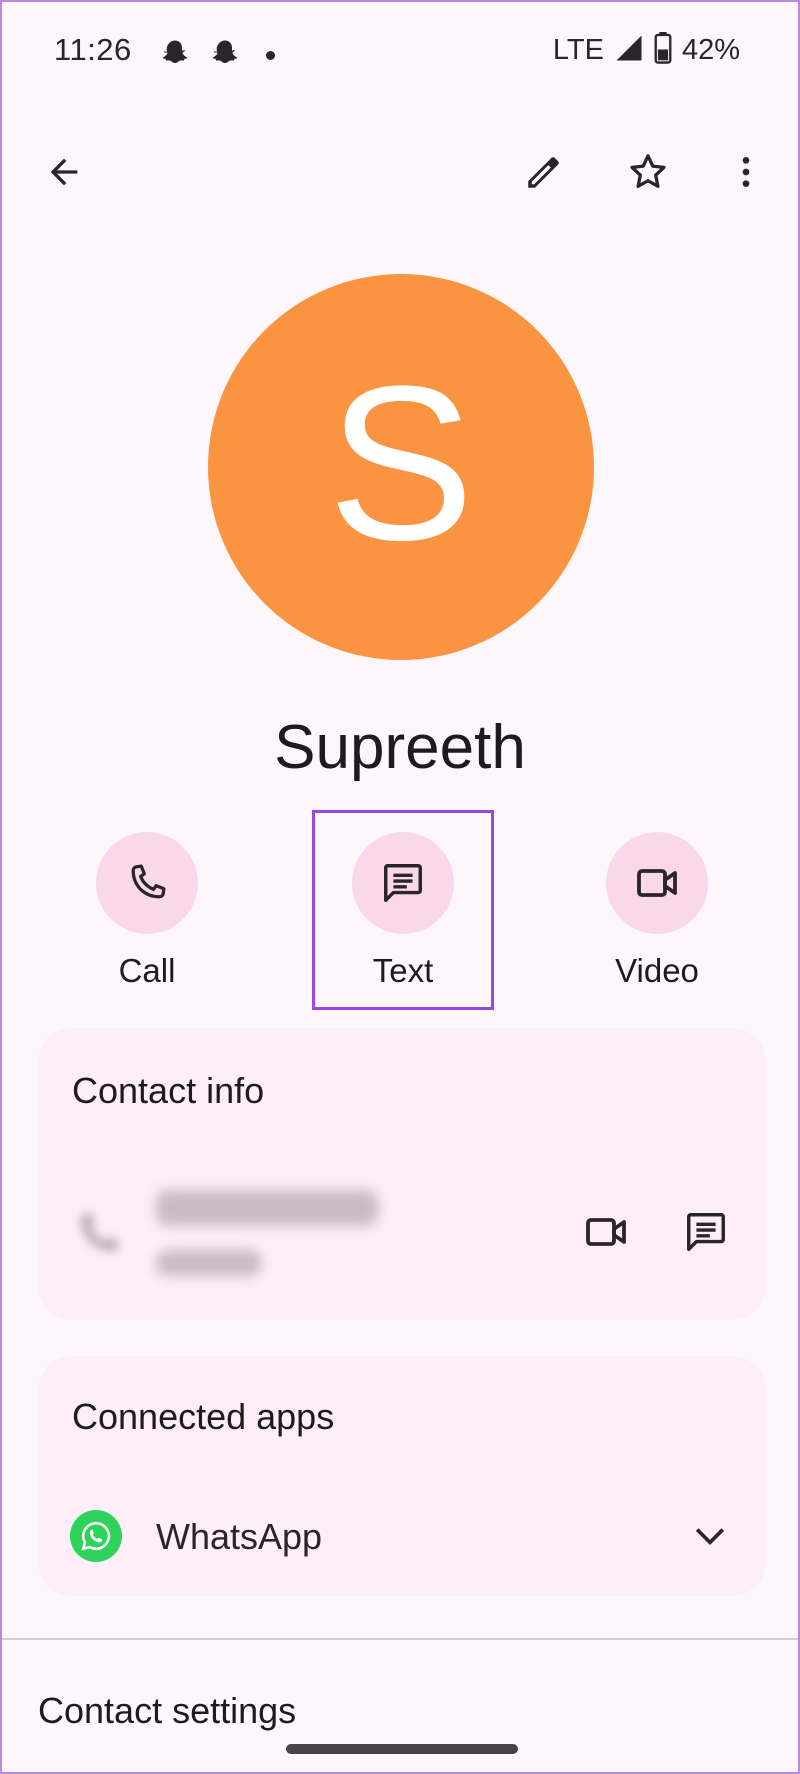 The width and height of the screenshot is (800, 1774). I want to click on contact-settings-title: Contact settings, so click(167, 1710).